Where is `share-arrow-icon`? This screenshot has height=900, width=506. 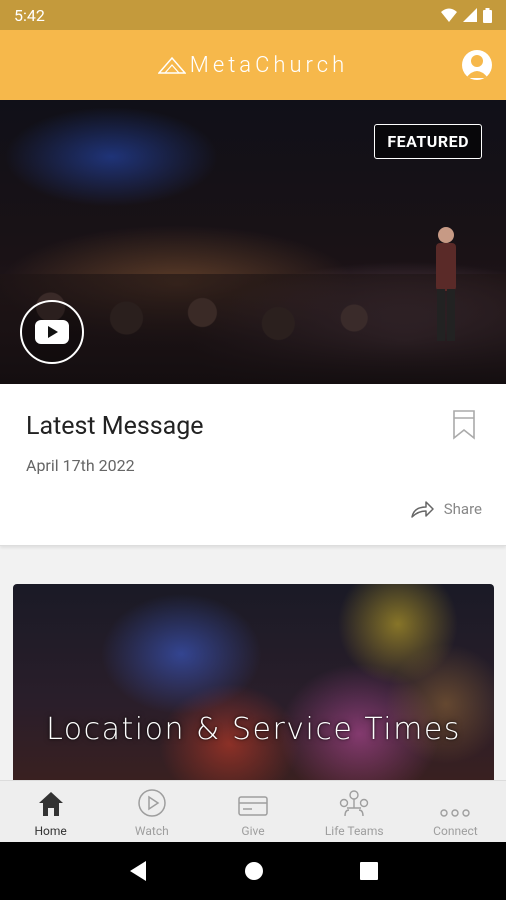 share-arrow-icon is located at coordinates (422, 509).